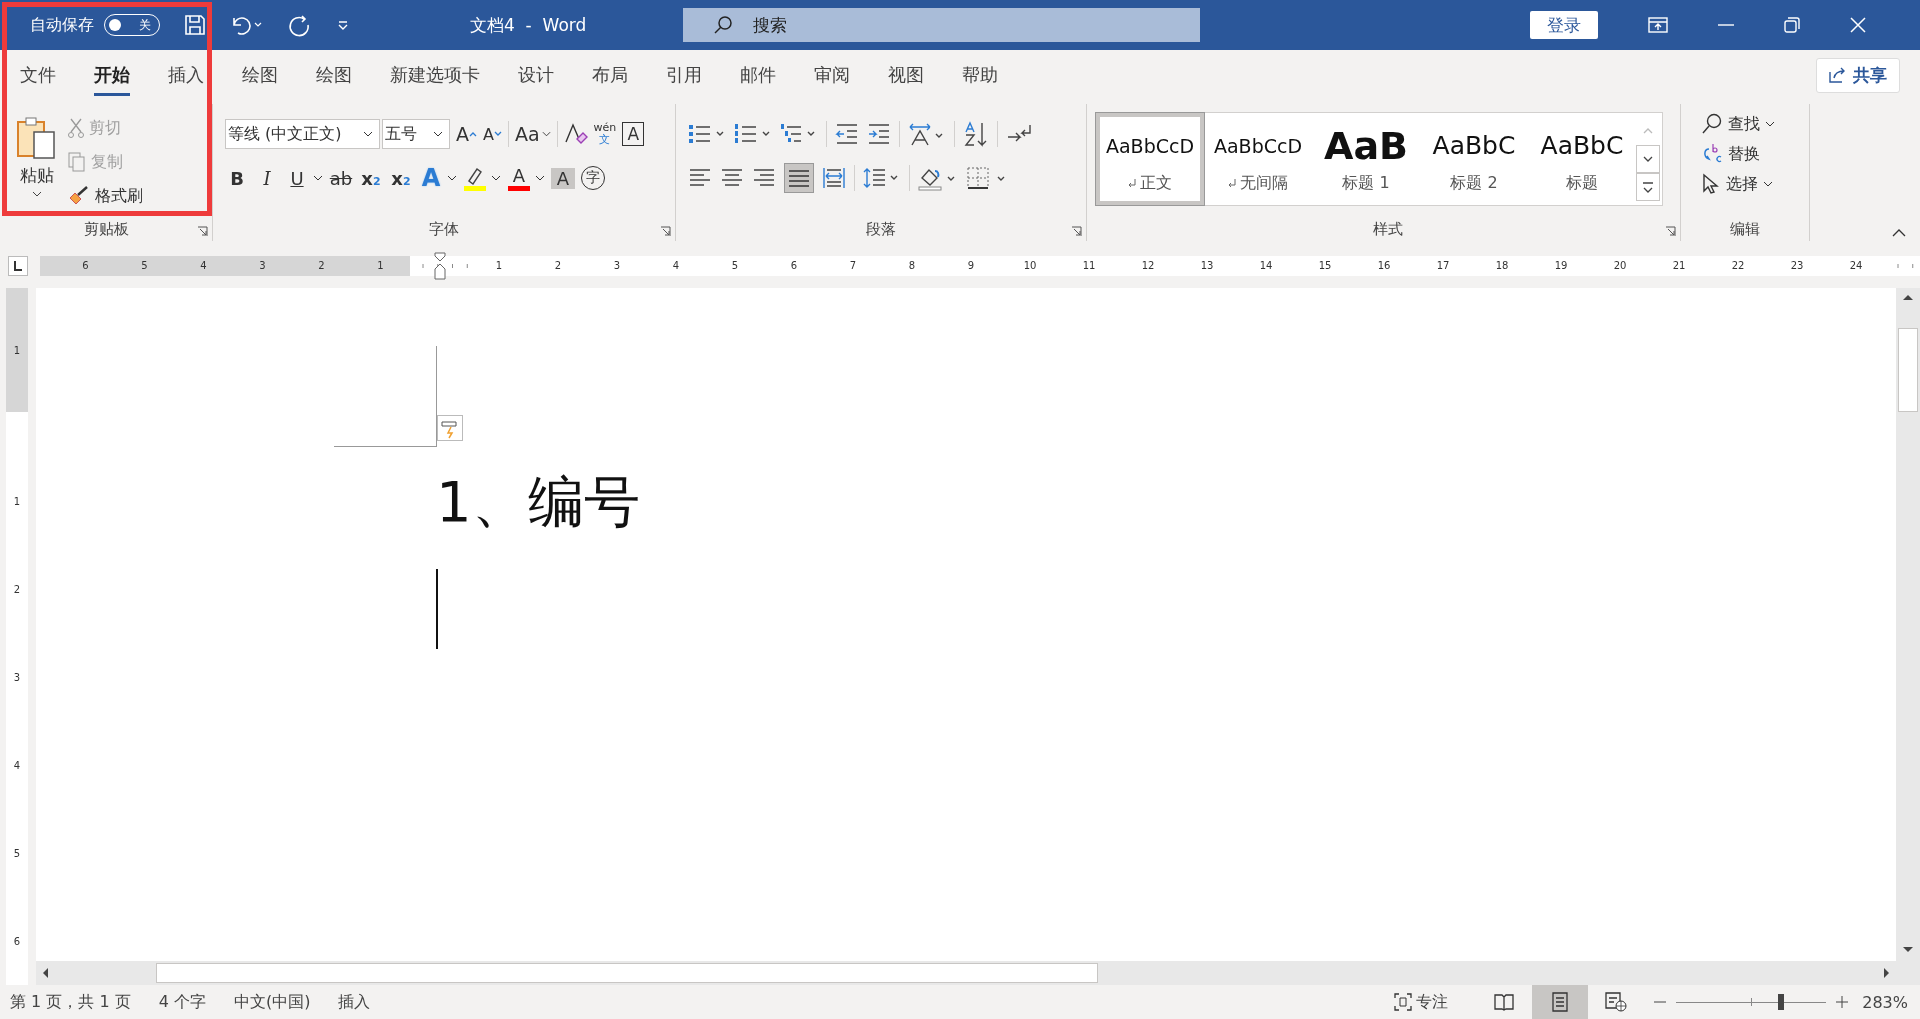 This screenshot has height=1019, width=1920. Describe the element at coordinates (17, 677) in the screenshot. I see `ruler-number: 3` at that location.